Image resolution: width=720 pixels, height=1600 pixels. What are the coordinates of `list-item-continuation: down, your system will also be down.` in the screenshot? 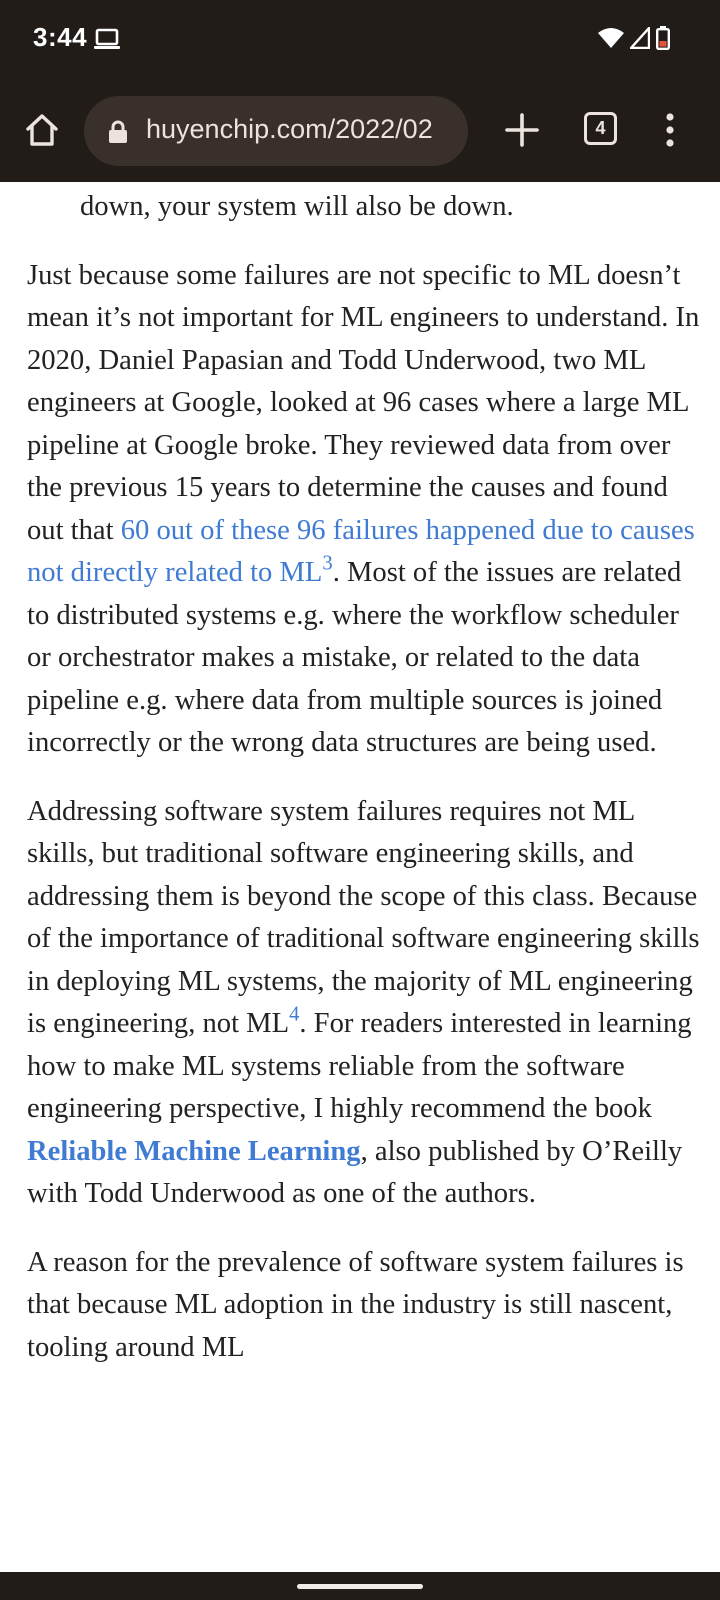 It's located at (297, 206).